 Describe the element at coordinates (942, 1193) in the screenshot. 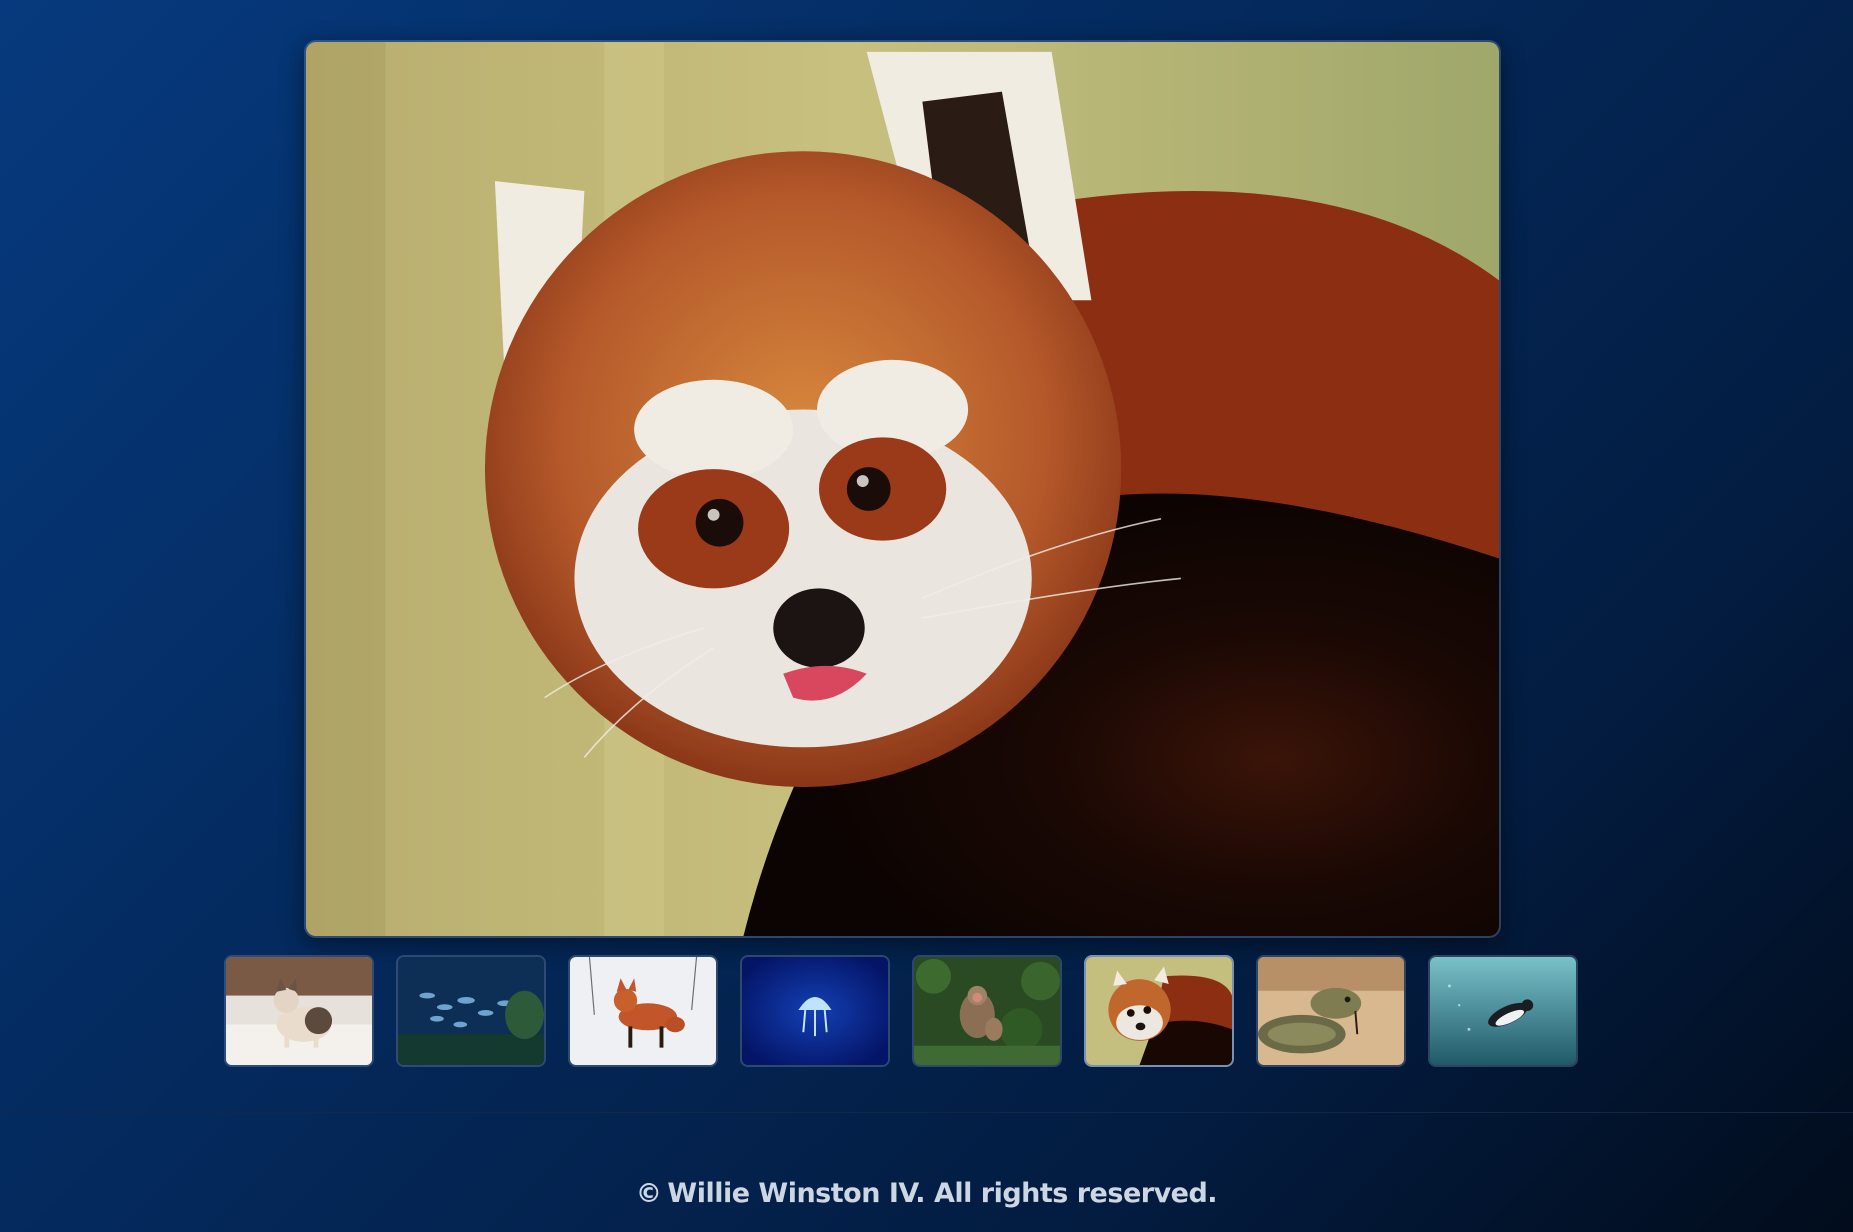

I see `copyright-text: Willie Winston IV. All rights reserved.` at that location.